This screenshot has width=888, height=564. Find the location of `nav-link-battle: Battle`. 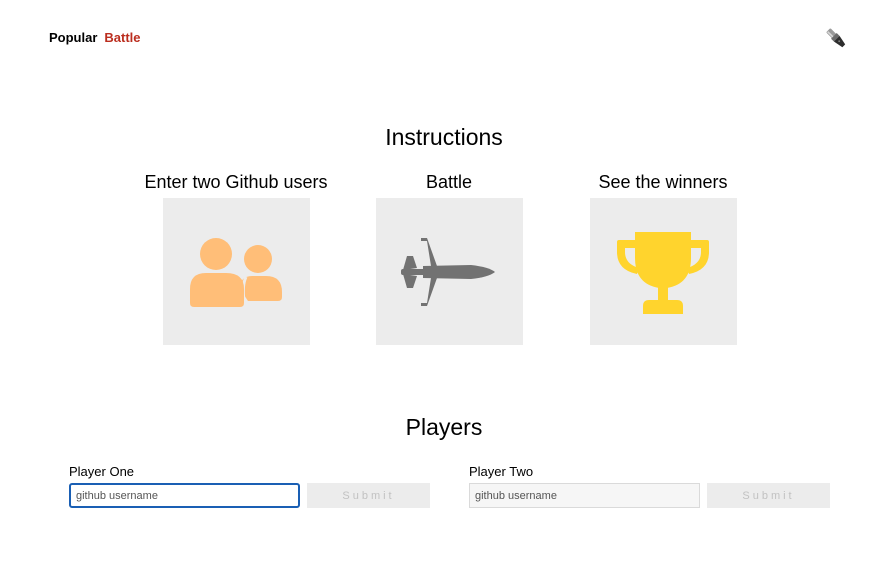

nav-link-battle: Battle is located at coordinates (122, 37).